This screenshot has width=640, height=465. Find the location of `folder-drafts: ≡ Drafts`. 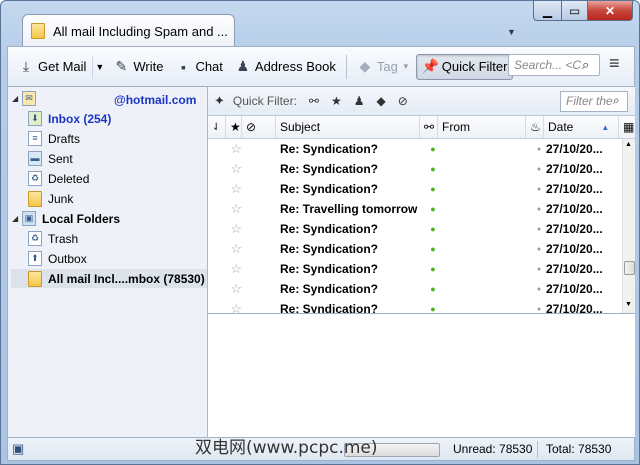

folder-drafts: ≡ Drafts is located at coordinates (54, 138).